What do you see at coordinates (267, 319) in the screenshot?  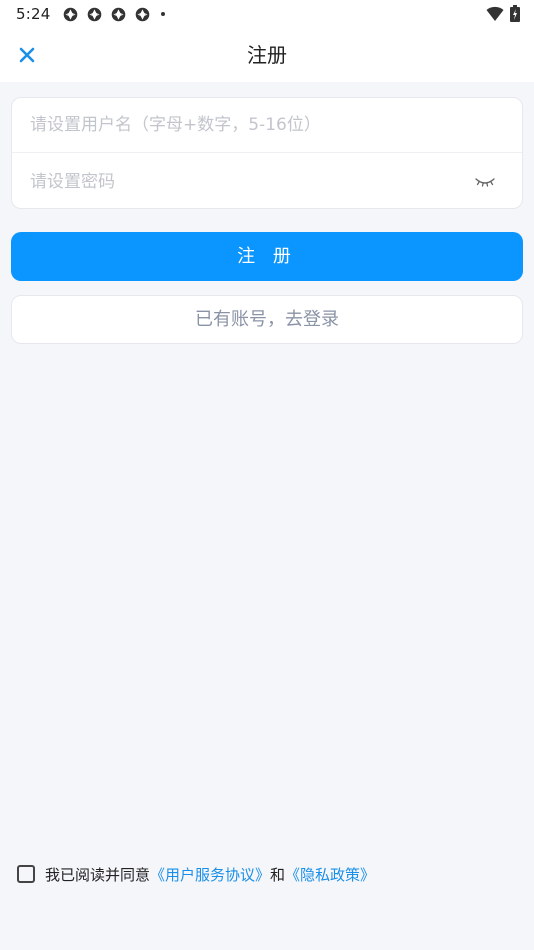 I see `go-login-button: 已有账号，去登录` at bounding box center [267, 319].